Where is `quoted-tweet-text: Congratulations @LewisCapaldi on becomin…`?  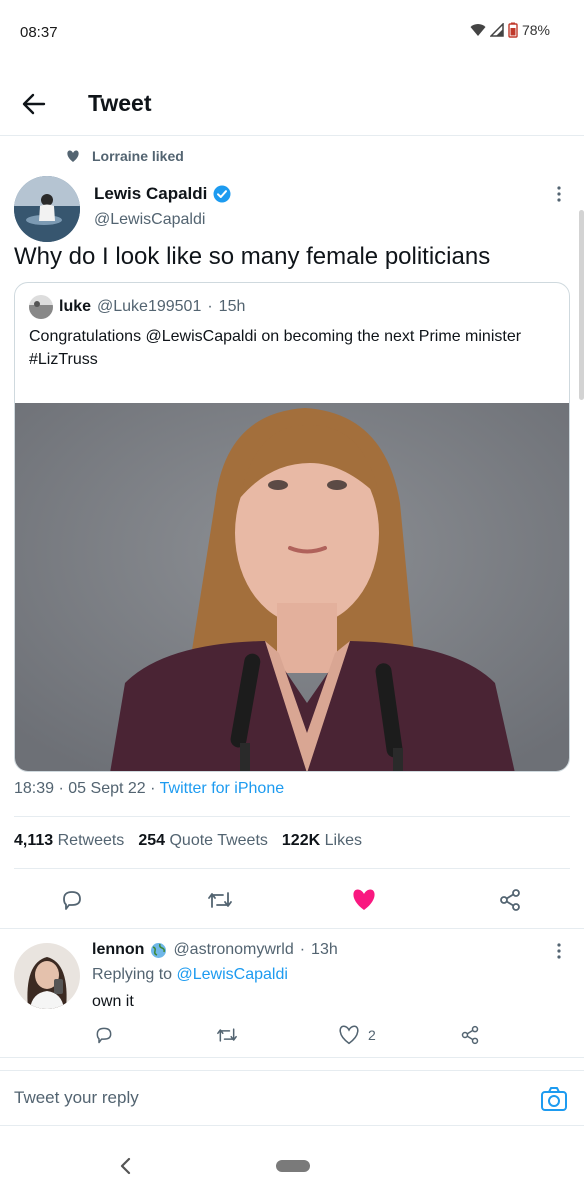 quoted-tweet-text: Congratulations @LewisCapaldi on becomin… is located at coordinates (289, 348).